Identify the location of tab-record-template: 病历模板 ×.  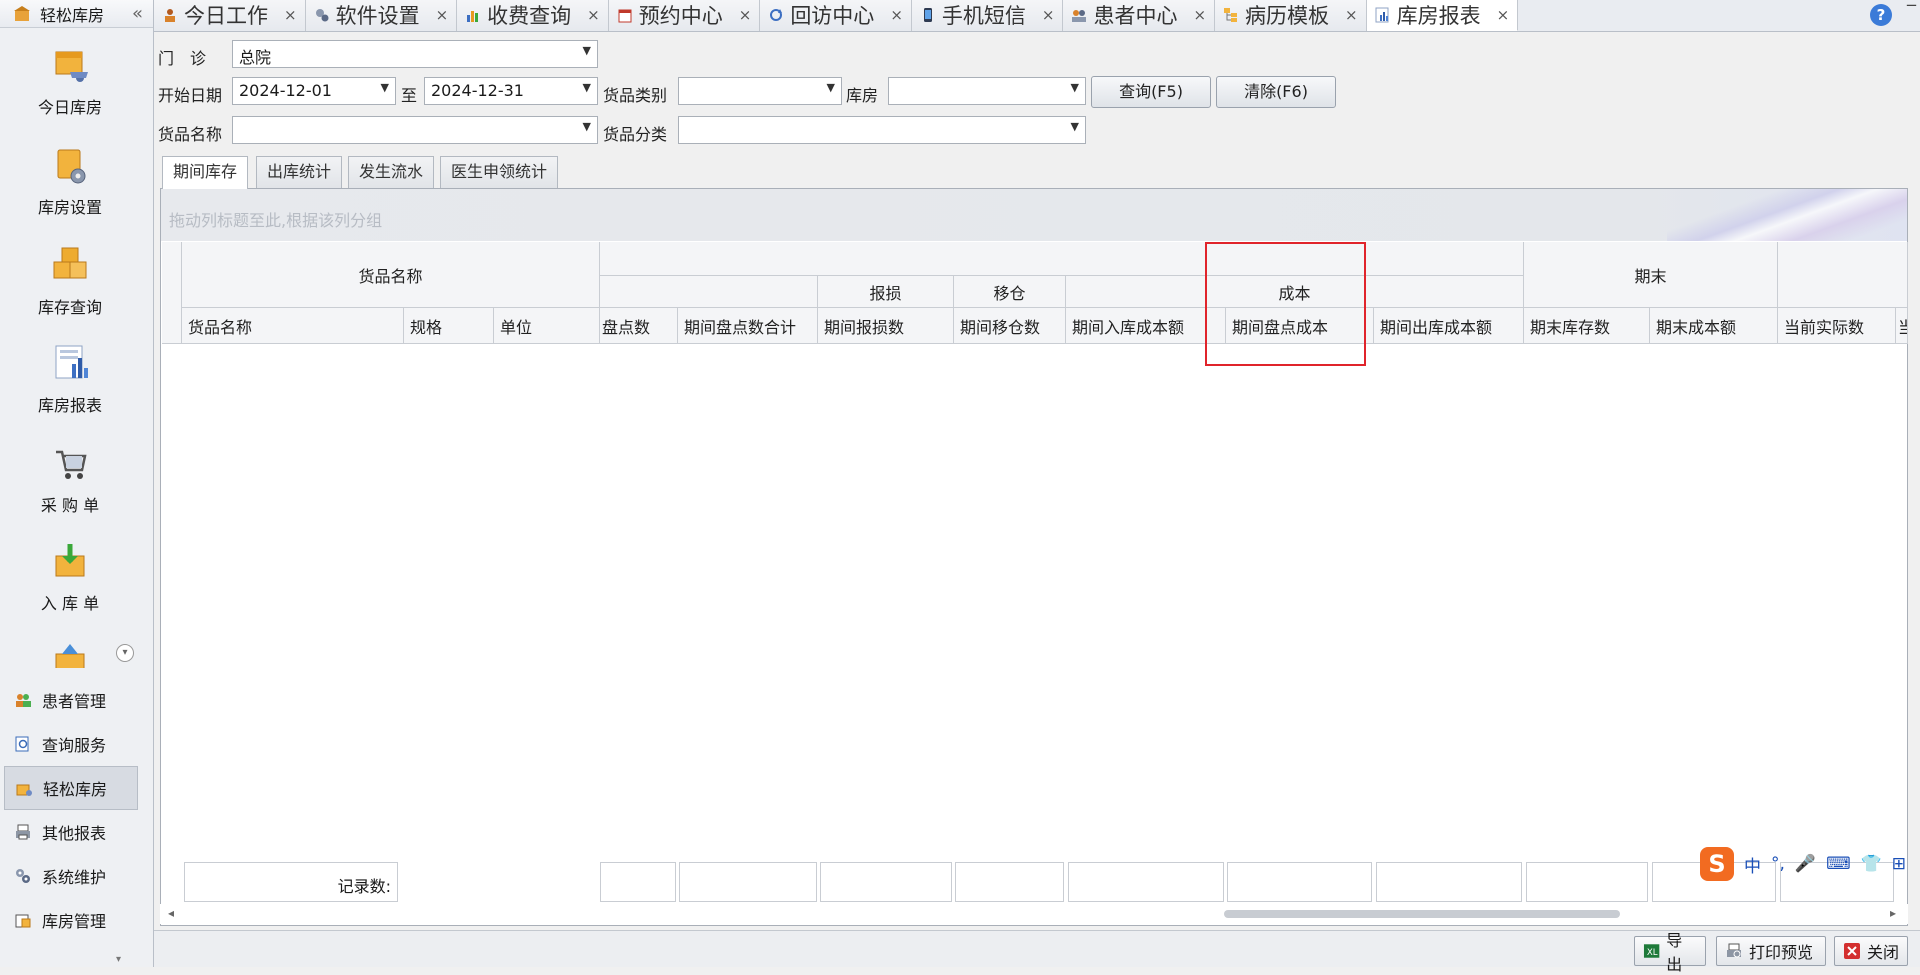
(1291, 15).